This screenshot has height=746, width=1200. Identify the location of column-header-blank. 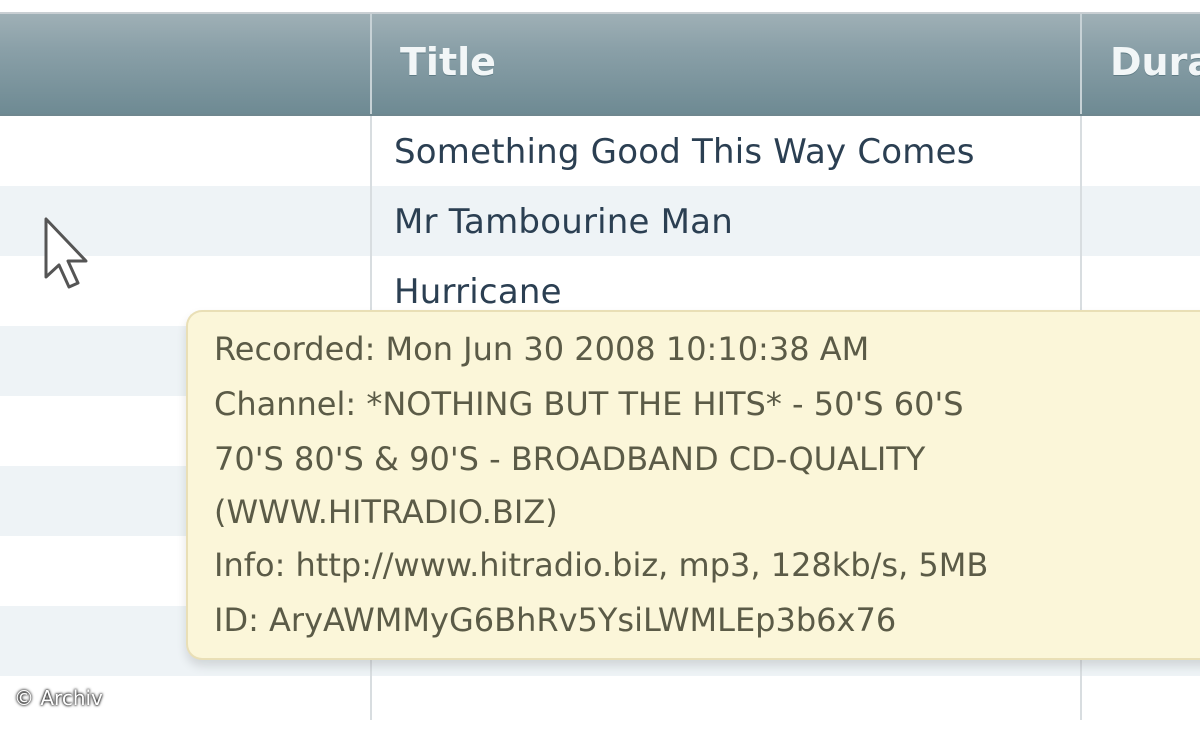
(185, 64).